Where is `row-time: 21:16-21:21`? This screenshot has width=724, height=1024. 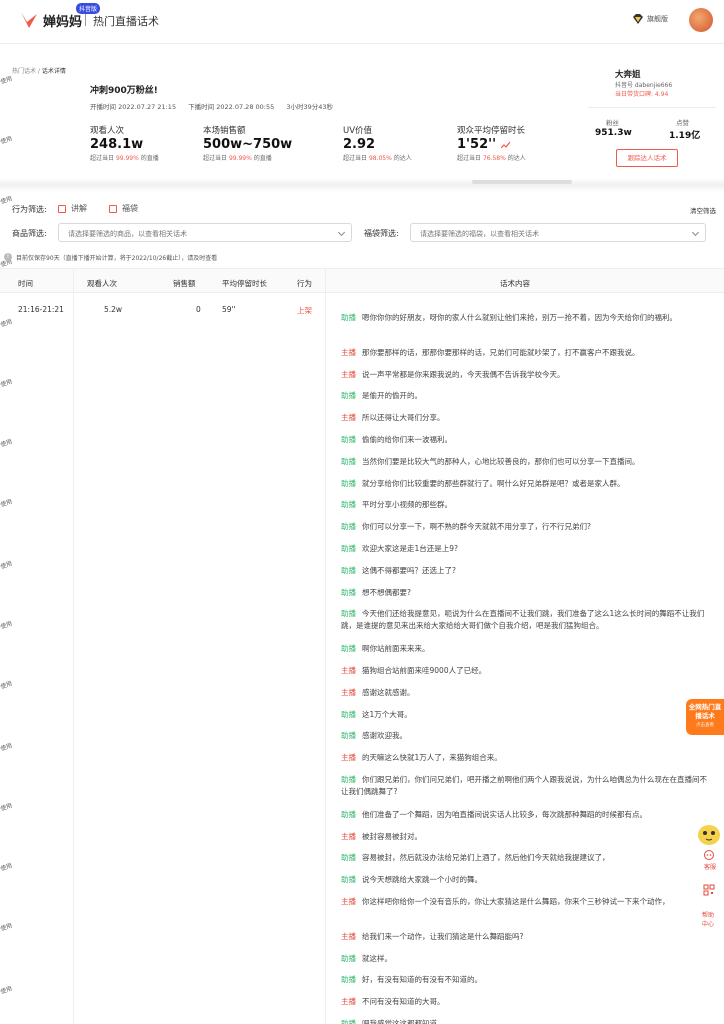
row-time: 21:16-21:21 is located at coordinates (41, 309).